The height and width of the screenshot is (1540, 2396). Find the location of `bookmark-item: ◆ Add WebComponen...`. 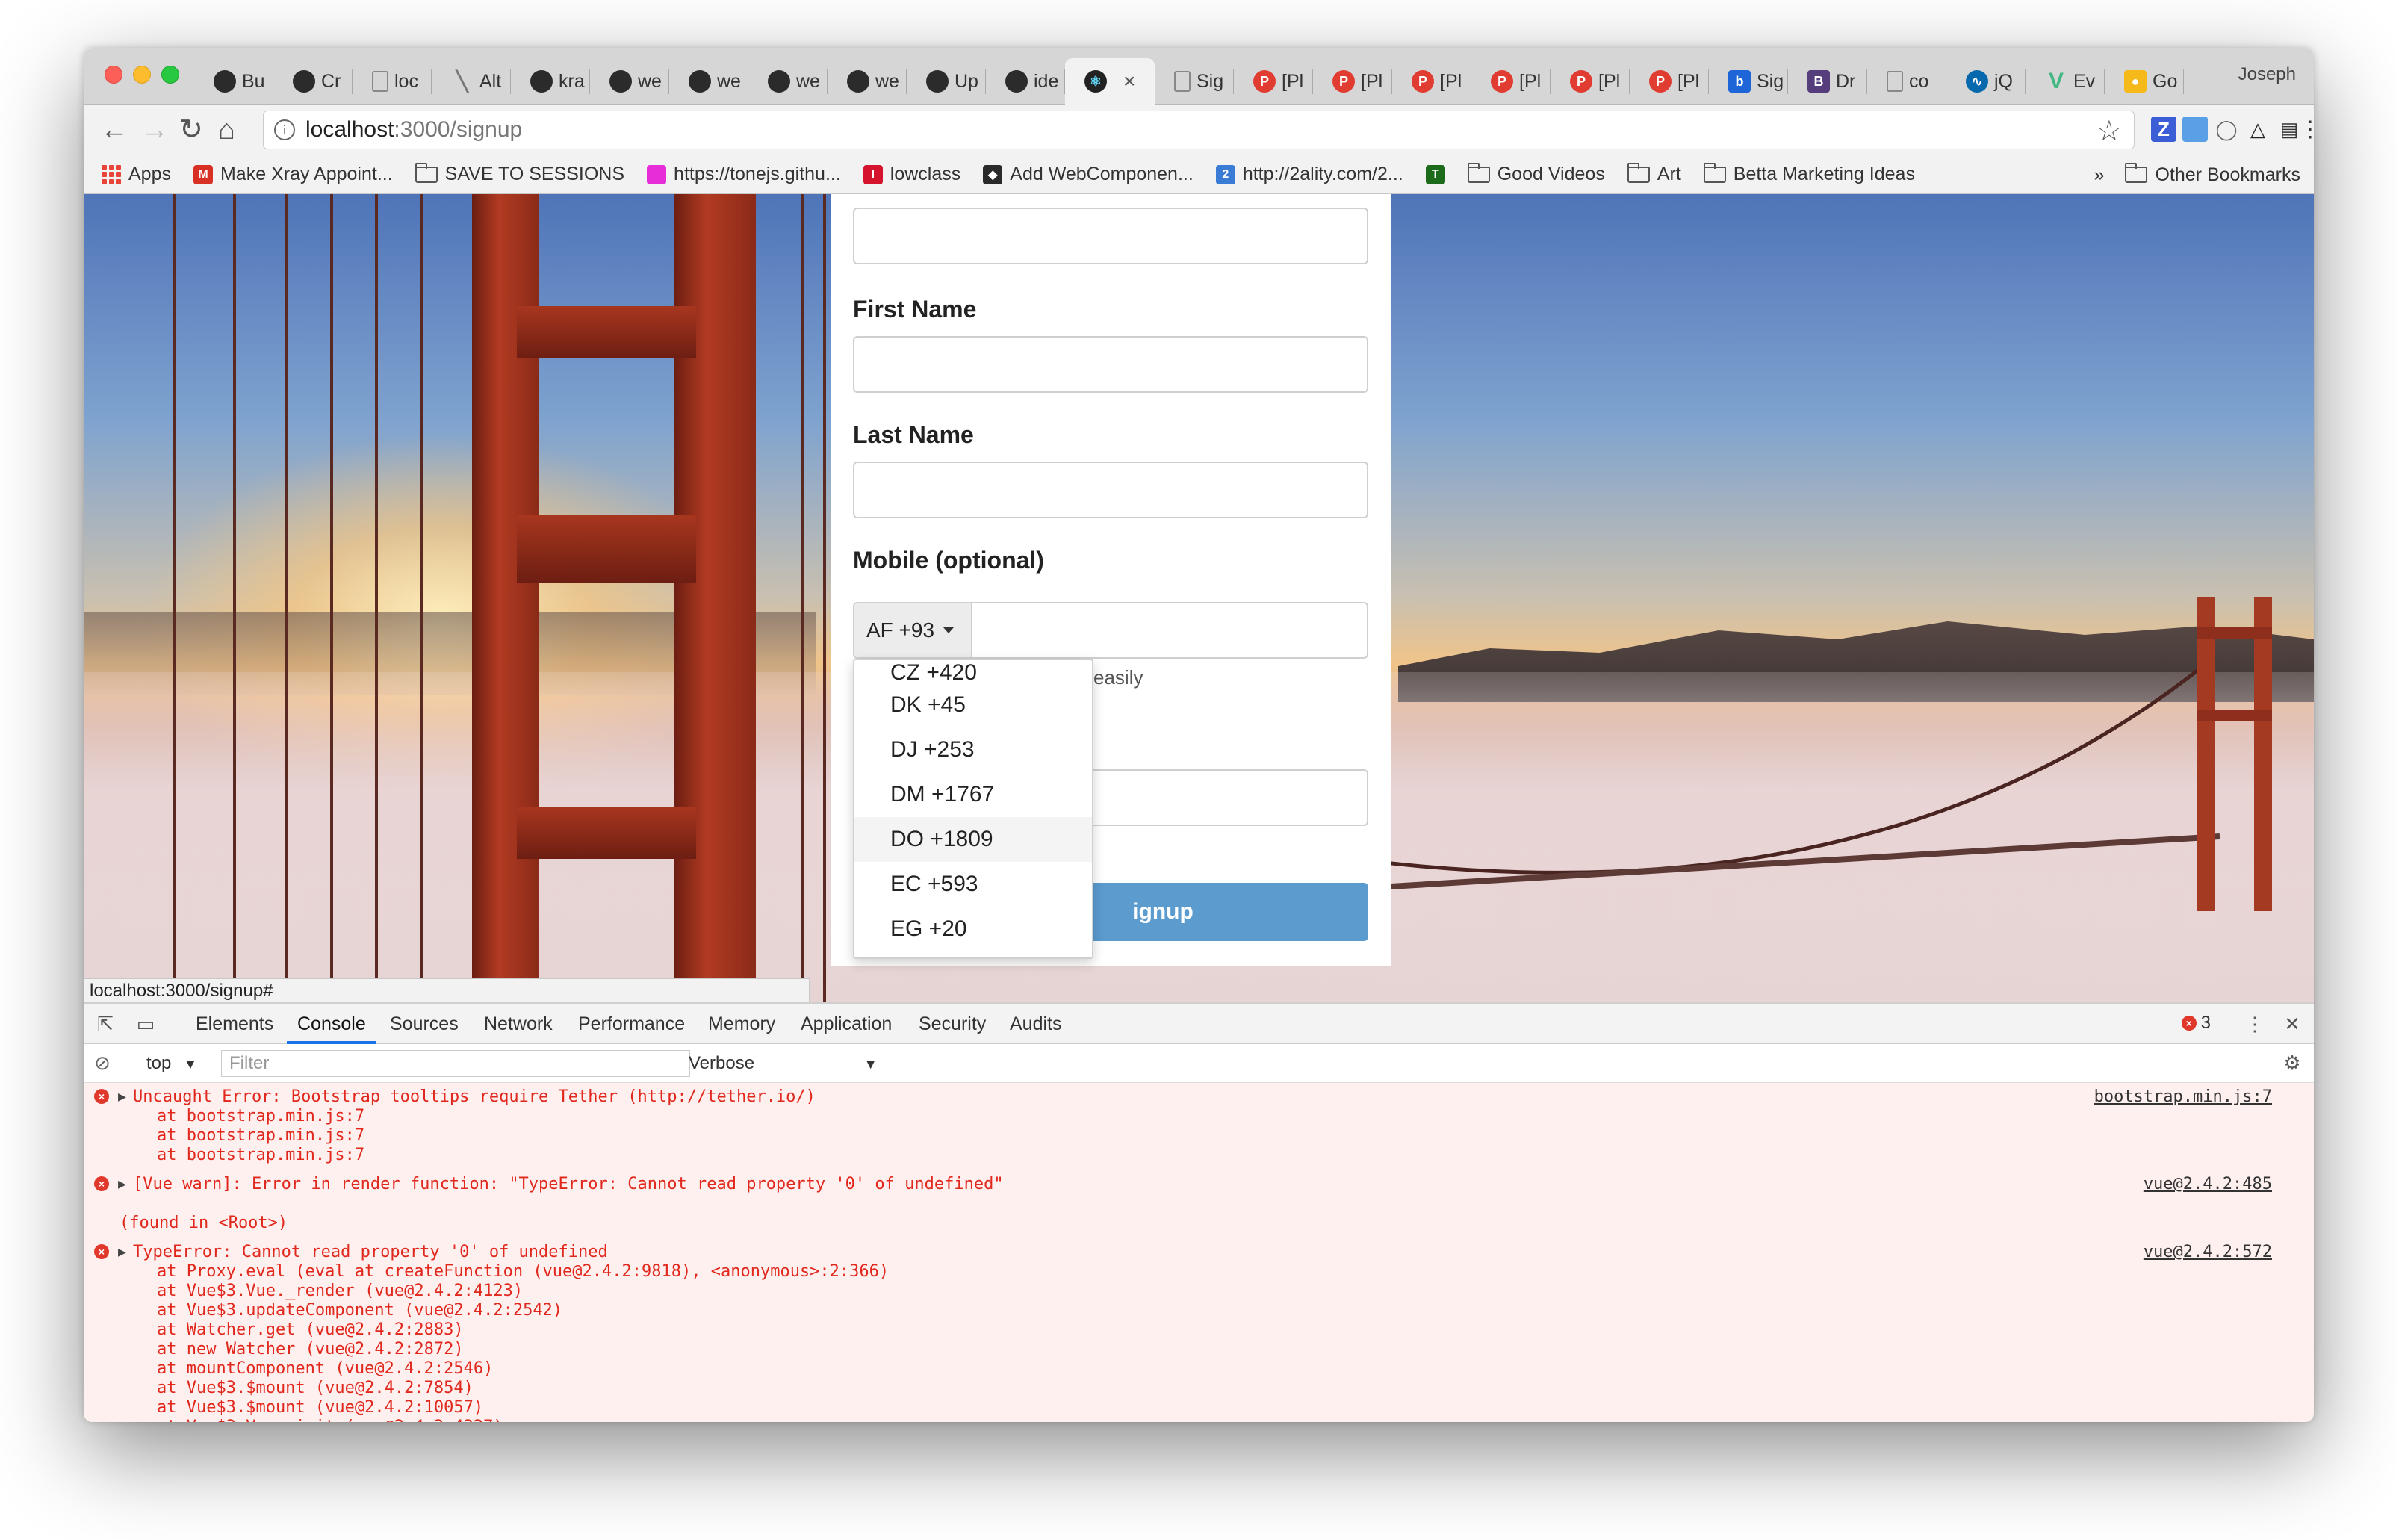

bookmark-item: ◆ Add WebComponen... is located at coordinates (1088, 174).